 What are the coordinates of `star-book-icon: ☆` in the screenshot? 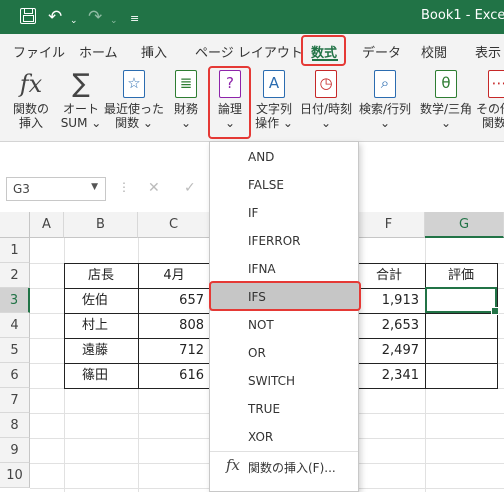 It's located at (134, 84).